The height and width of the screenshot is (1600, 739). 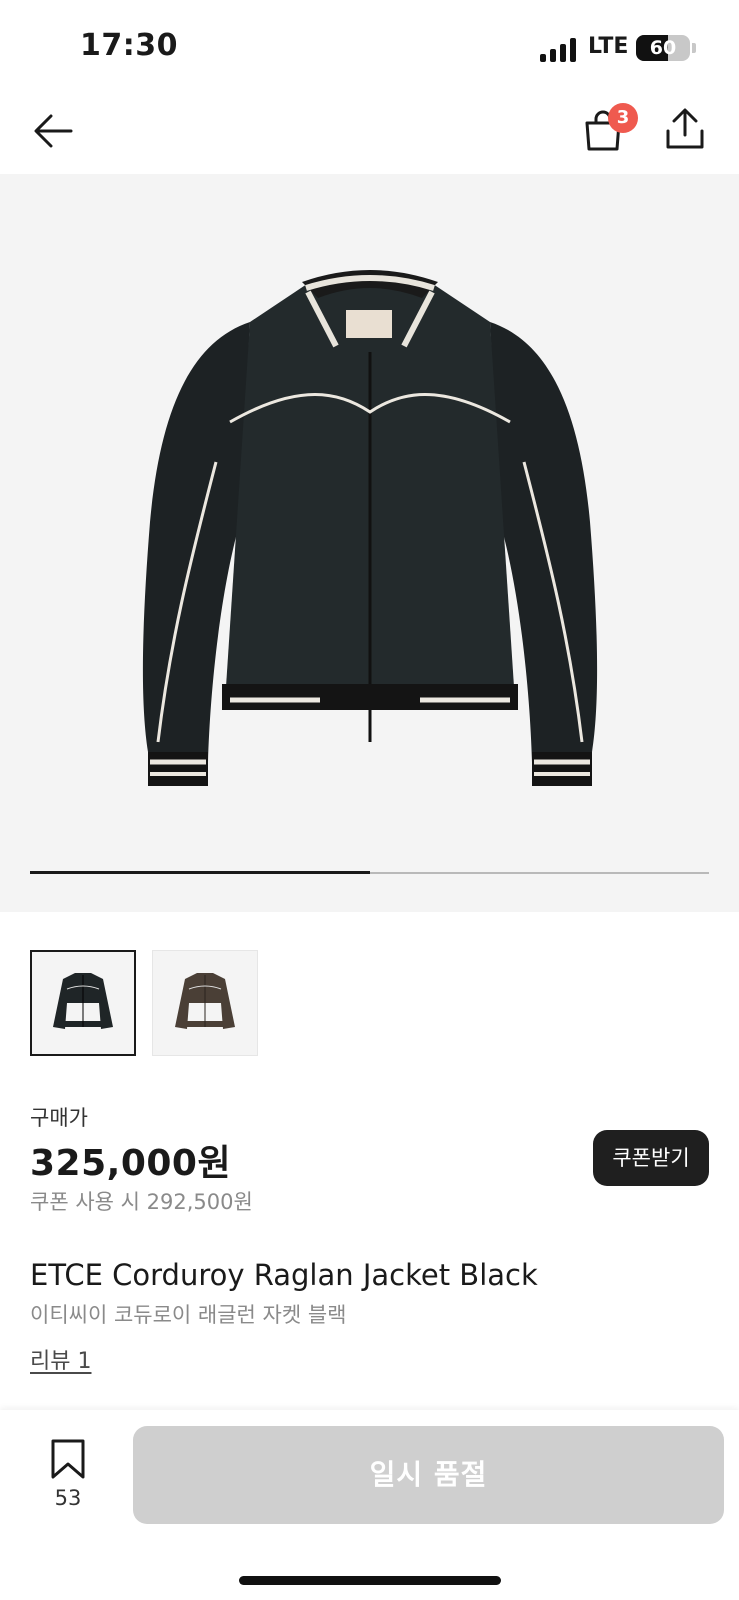 I want to click on battery-icon: 60, so click(x=663, y=48).